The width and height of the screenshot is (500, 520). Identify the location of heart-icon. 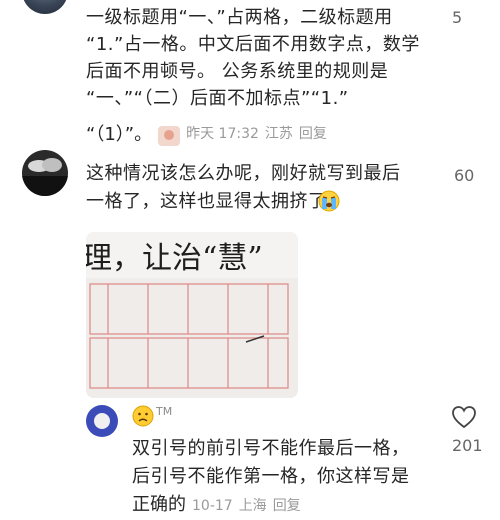
(464, 417).